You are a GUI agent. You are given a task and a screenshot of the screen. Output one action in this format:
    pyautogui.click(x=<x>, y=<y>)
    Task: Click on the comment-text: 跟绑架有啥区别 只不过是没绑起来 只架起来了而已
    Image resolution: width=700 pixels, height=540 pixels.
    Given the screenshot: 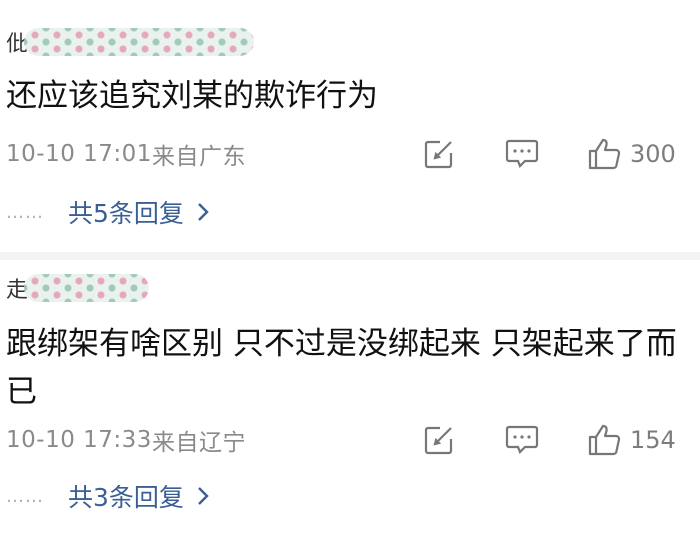 What is the action you would take?
    pyautogui.click(x=341, y=368)
    